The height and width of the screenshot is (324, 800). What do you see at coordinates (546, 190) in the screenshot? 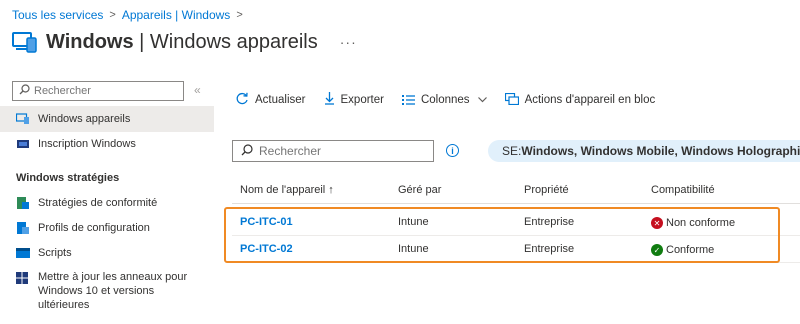
I see `column-header-ownership: Propriété` at bounding box center [546, 190].